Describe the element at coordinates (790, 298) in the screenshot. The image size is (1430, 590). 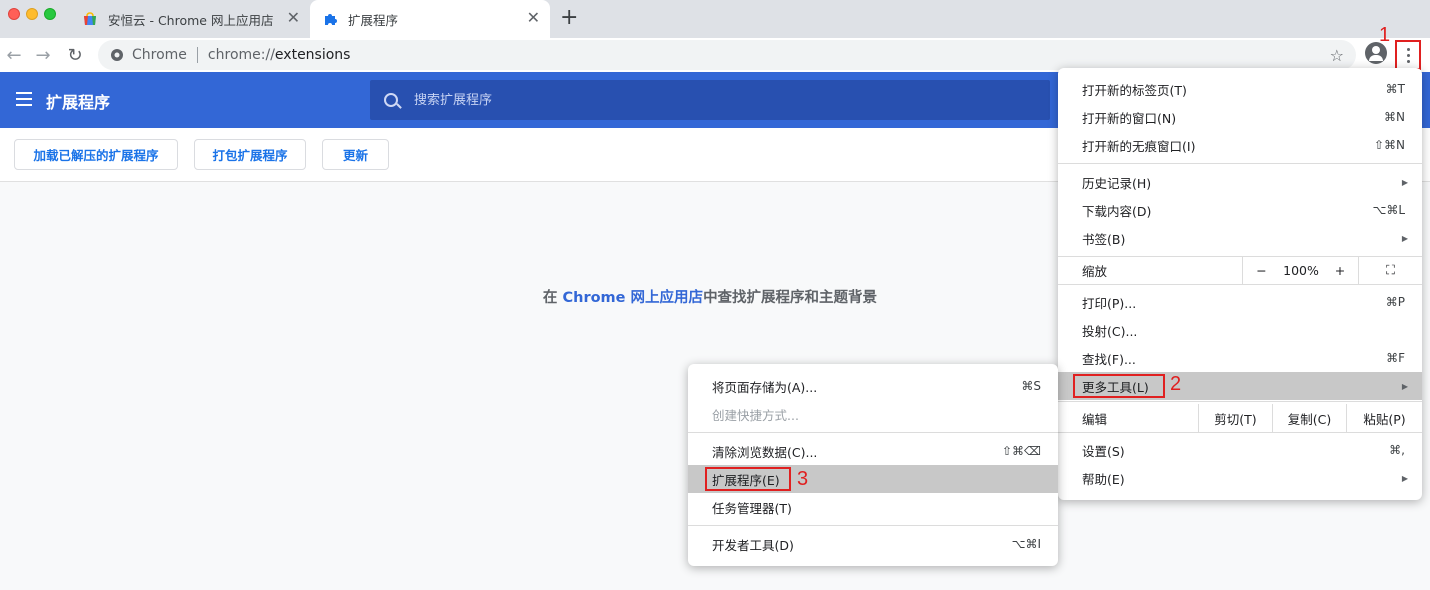
I see `empty-suffix: 中查找扩展程序和主题背景` at that location.